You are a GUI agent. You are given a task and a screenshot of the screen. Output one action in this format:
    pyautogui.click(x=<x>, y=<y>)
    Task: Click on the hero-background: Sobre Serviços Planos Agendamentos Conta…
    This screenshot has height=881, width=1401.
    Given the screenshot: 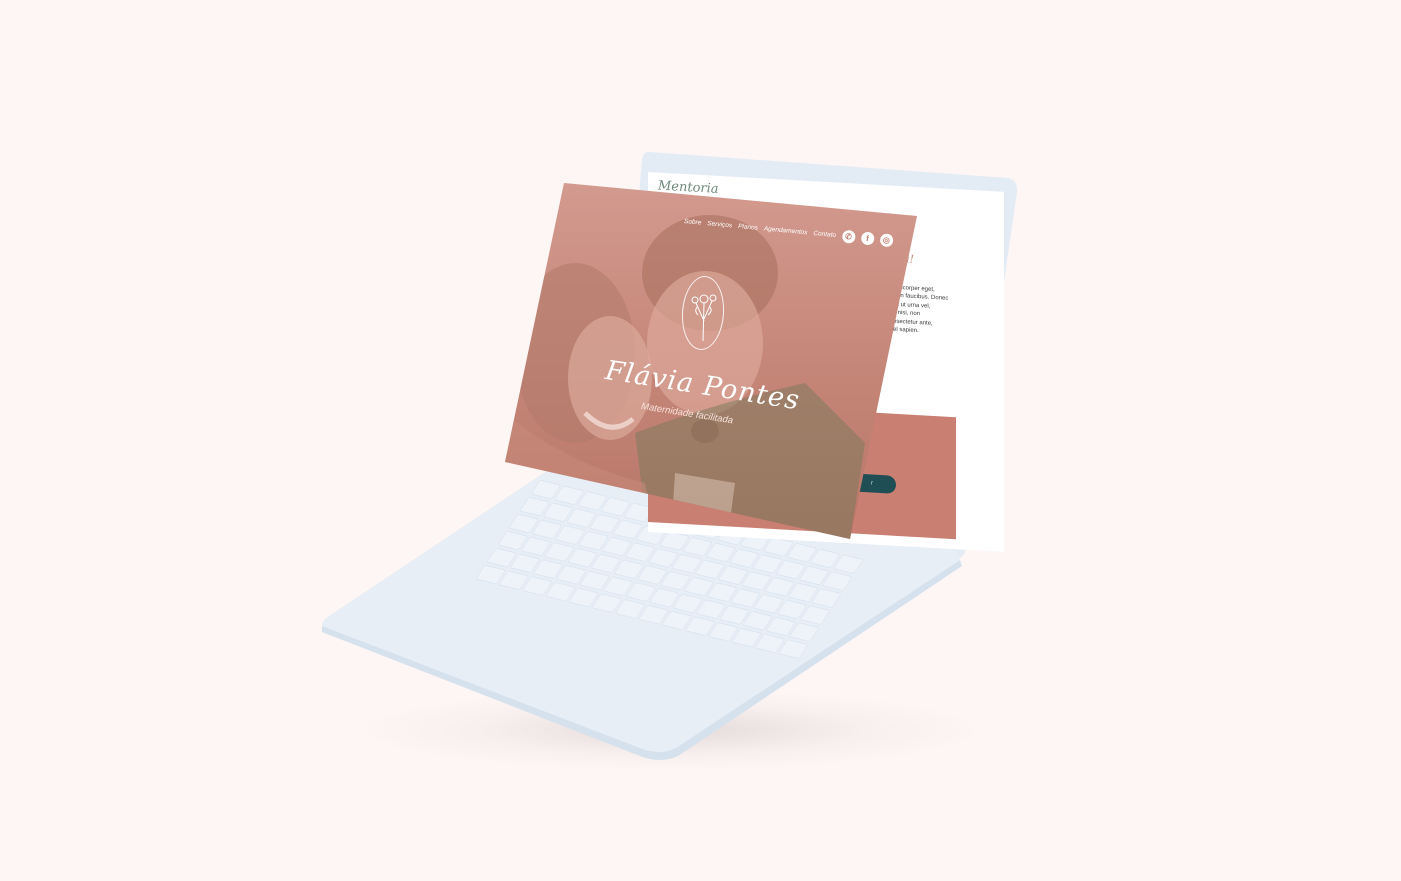 What is the action you would take?
    pyautogui.click(x=711, y=361)
    